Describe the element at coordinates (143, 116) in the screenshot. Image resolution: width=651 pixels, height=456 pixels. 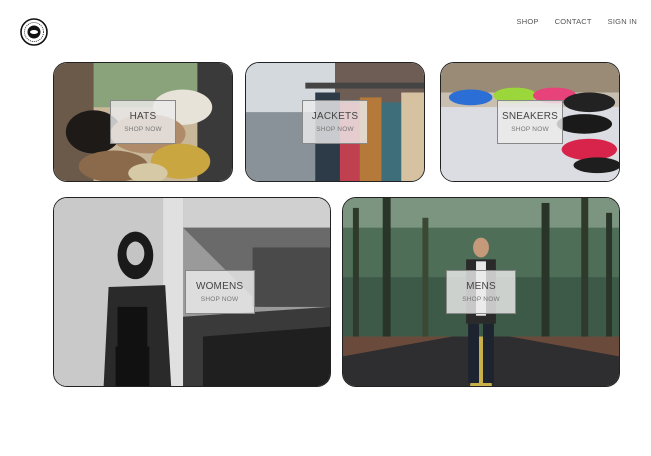
I see `category-title: HATS` at that location.